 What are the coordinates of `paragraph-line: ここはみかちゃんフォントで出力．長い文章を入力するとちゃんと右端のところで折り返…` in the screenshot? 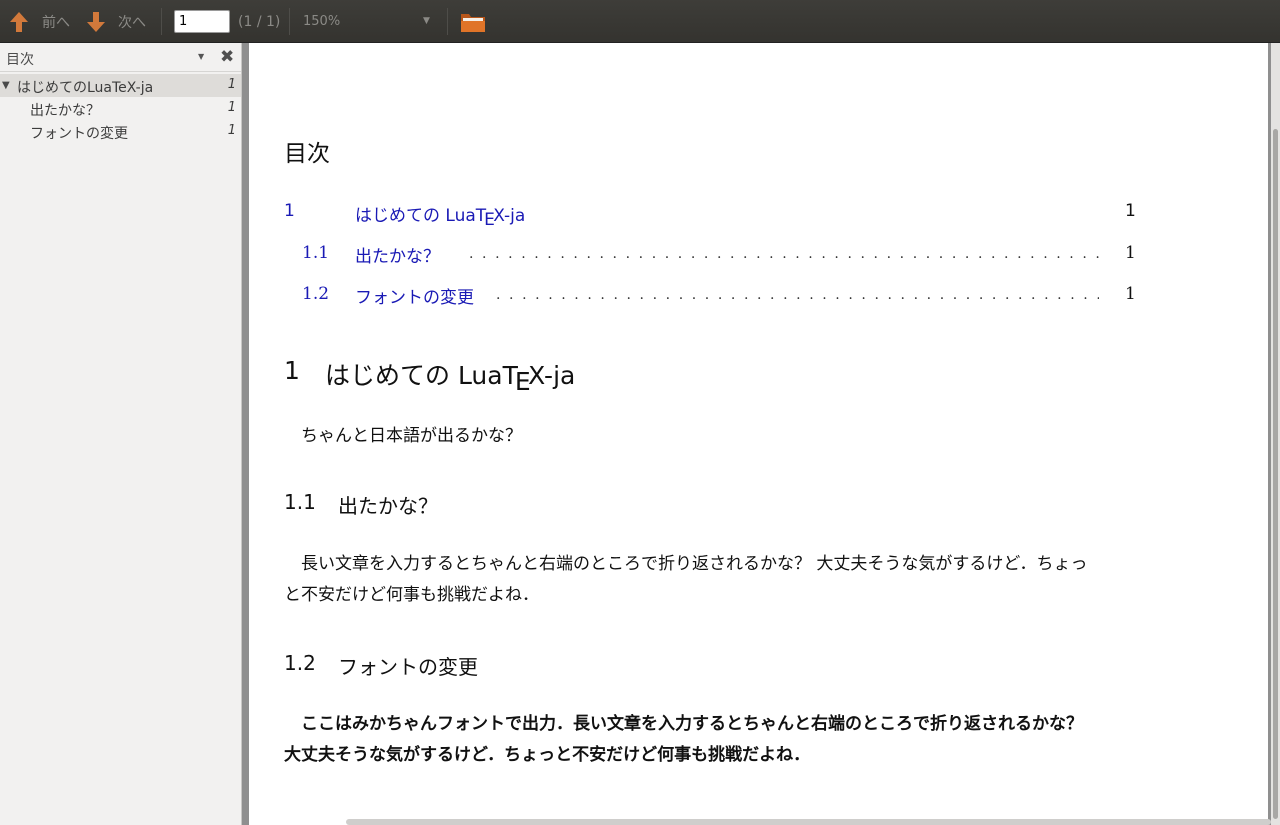 It's located at (692, 724).